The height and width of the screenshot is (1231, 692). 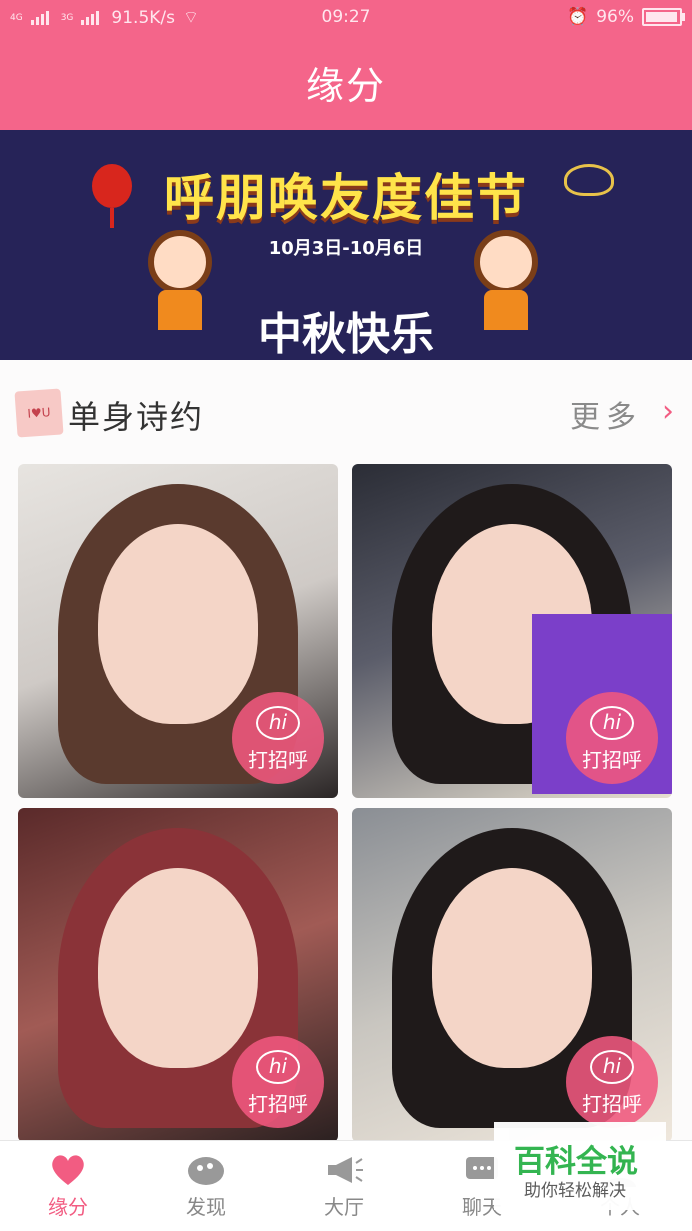 I want to click on love-tag-icon: I♥U, so click(x=39, y=413).